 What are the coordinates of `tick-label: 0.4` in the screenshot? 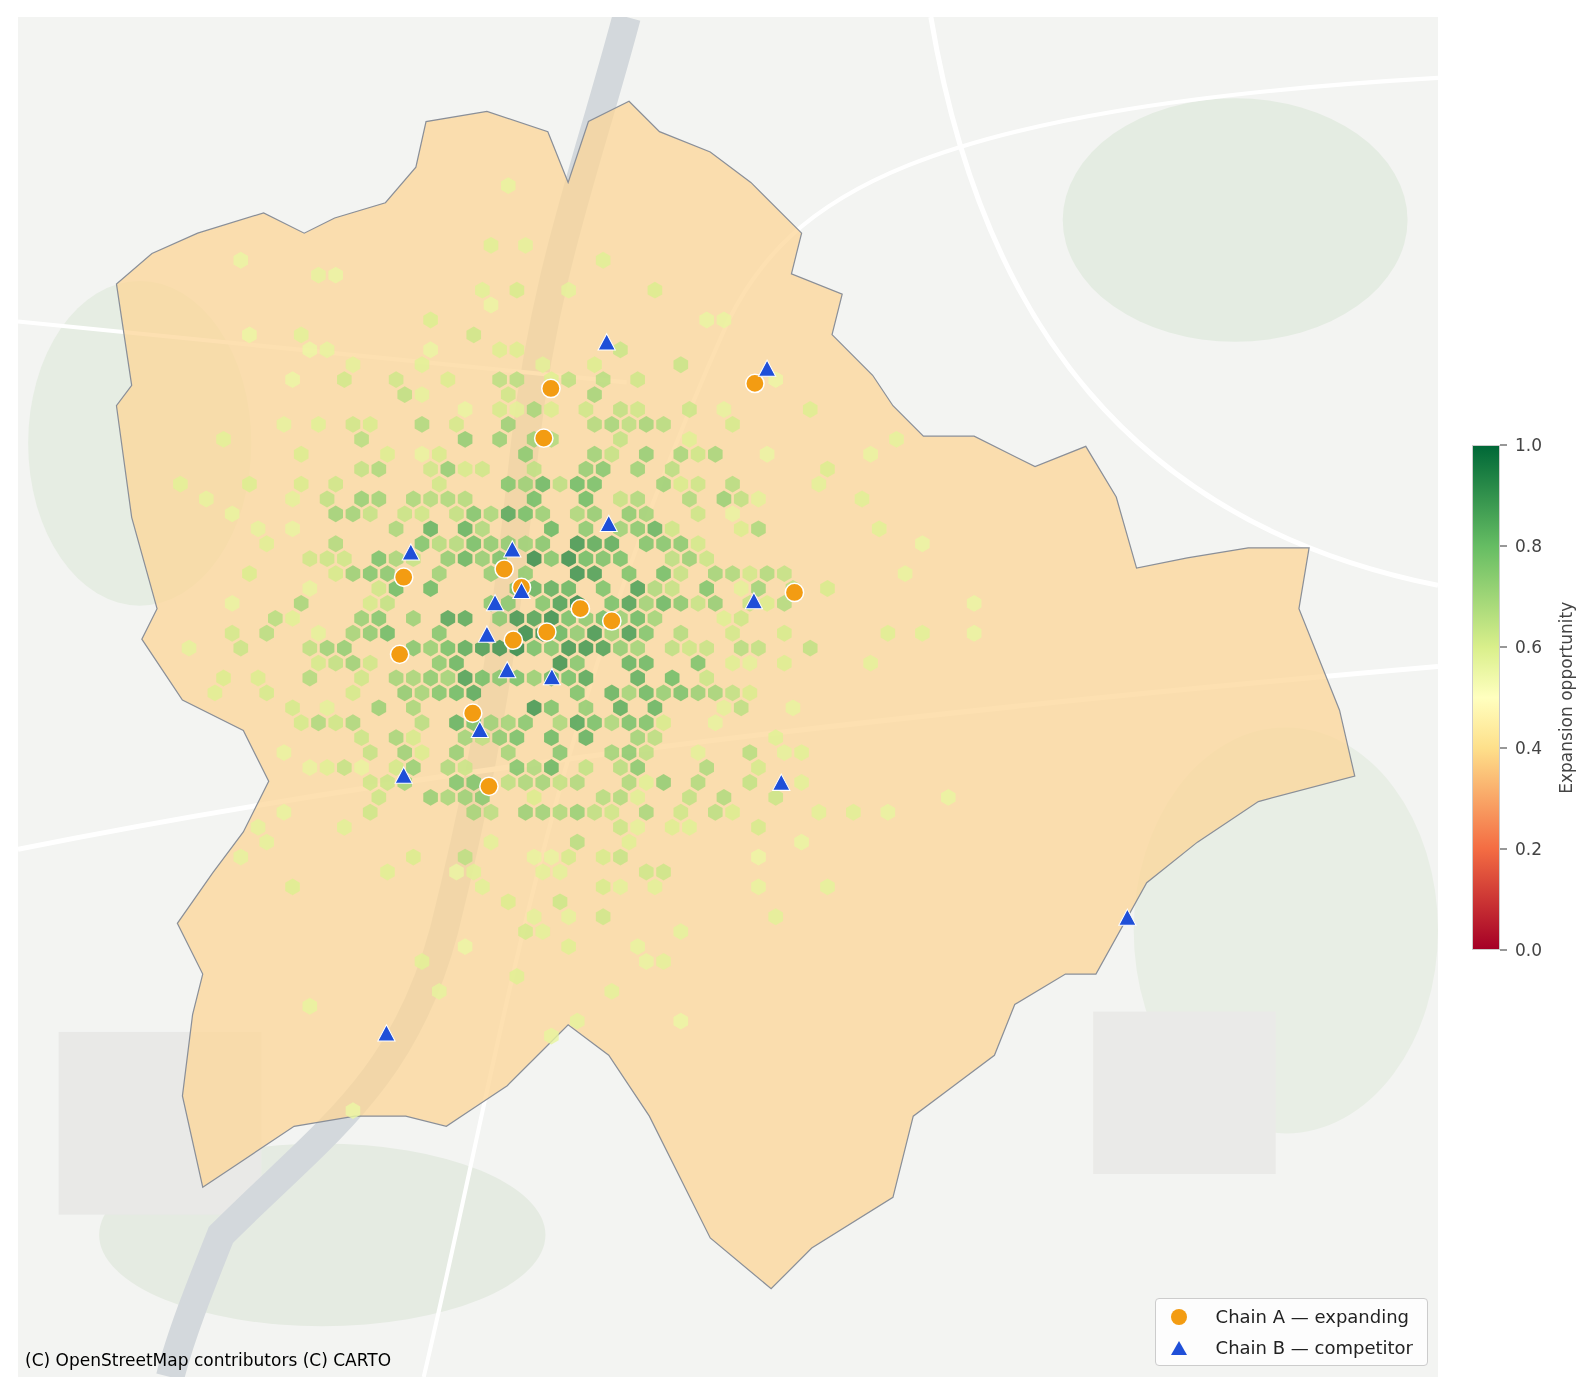 It's located at (1529, 748).